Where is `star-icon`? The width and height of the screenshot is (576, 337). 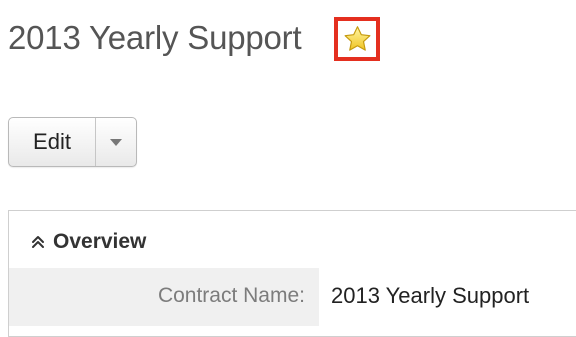 star-icon is located at coordinates (357, 38).